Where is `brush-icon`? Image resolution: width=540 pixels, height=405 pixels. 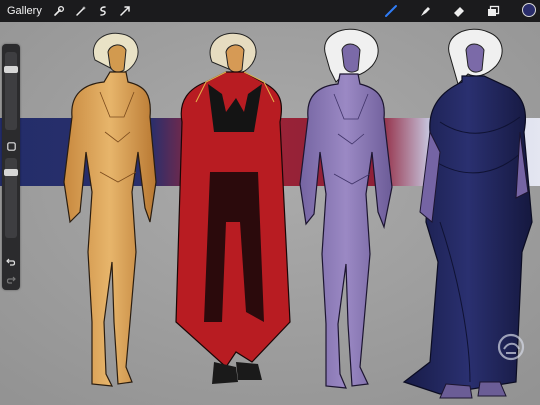
brush-icon is located at coordinates (391, 11).